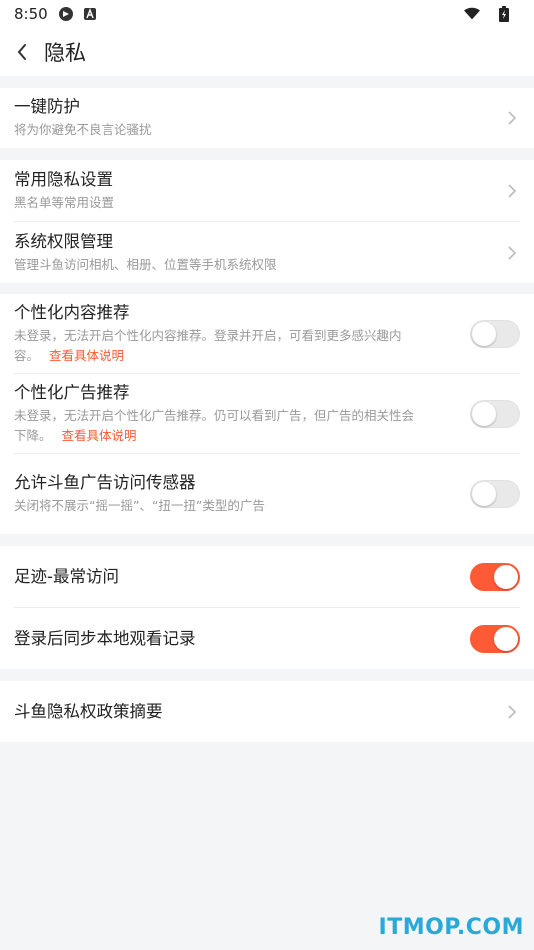 This screenshot has width=534, height=950. I want to click on section-history: 足迹-最常访问 登录后同步本地观看记录, so click(267, 607).